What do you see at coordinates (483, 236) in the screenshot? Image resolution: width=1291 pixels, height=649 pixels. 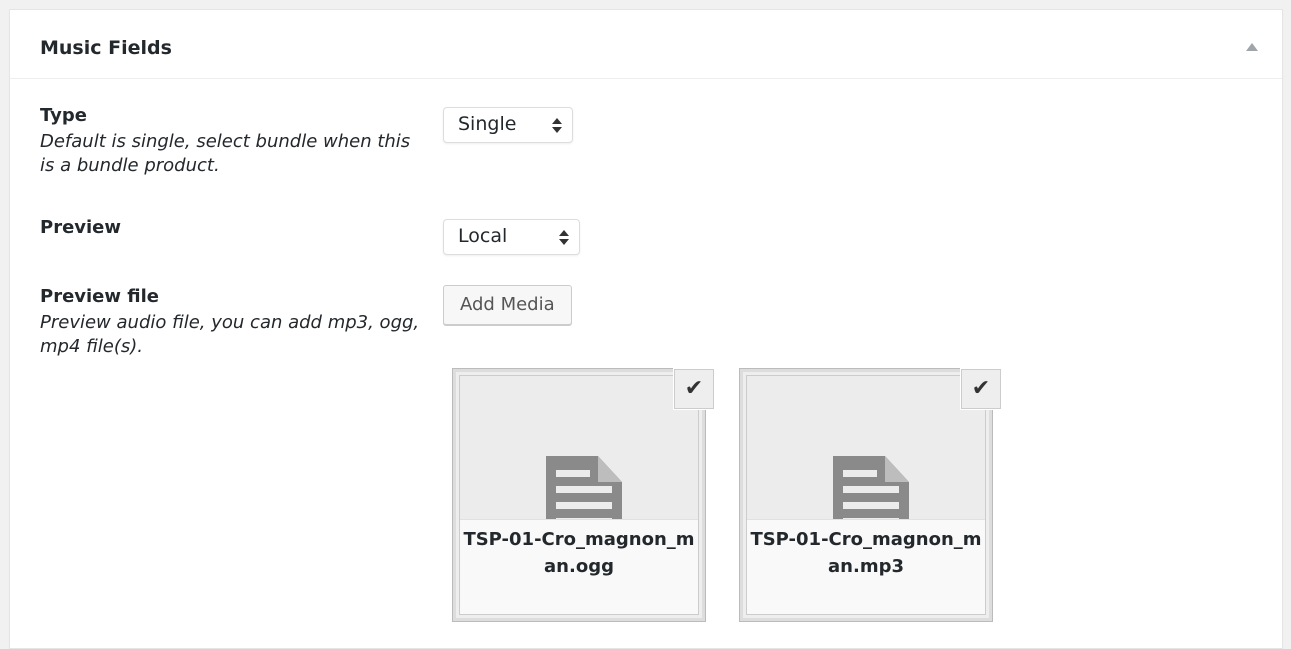 I see `preview-select-value: Local` at bounding box center [483, 236].